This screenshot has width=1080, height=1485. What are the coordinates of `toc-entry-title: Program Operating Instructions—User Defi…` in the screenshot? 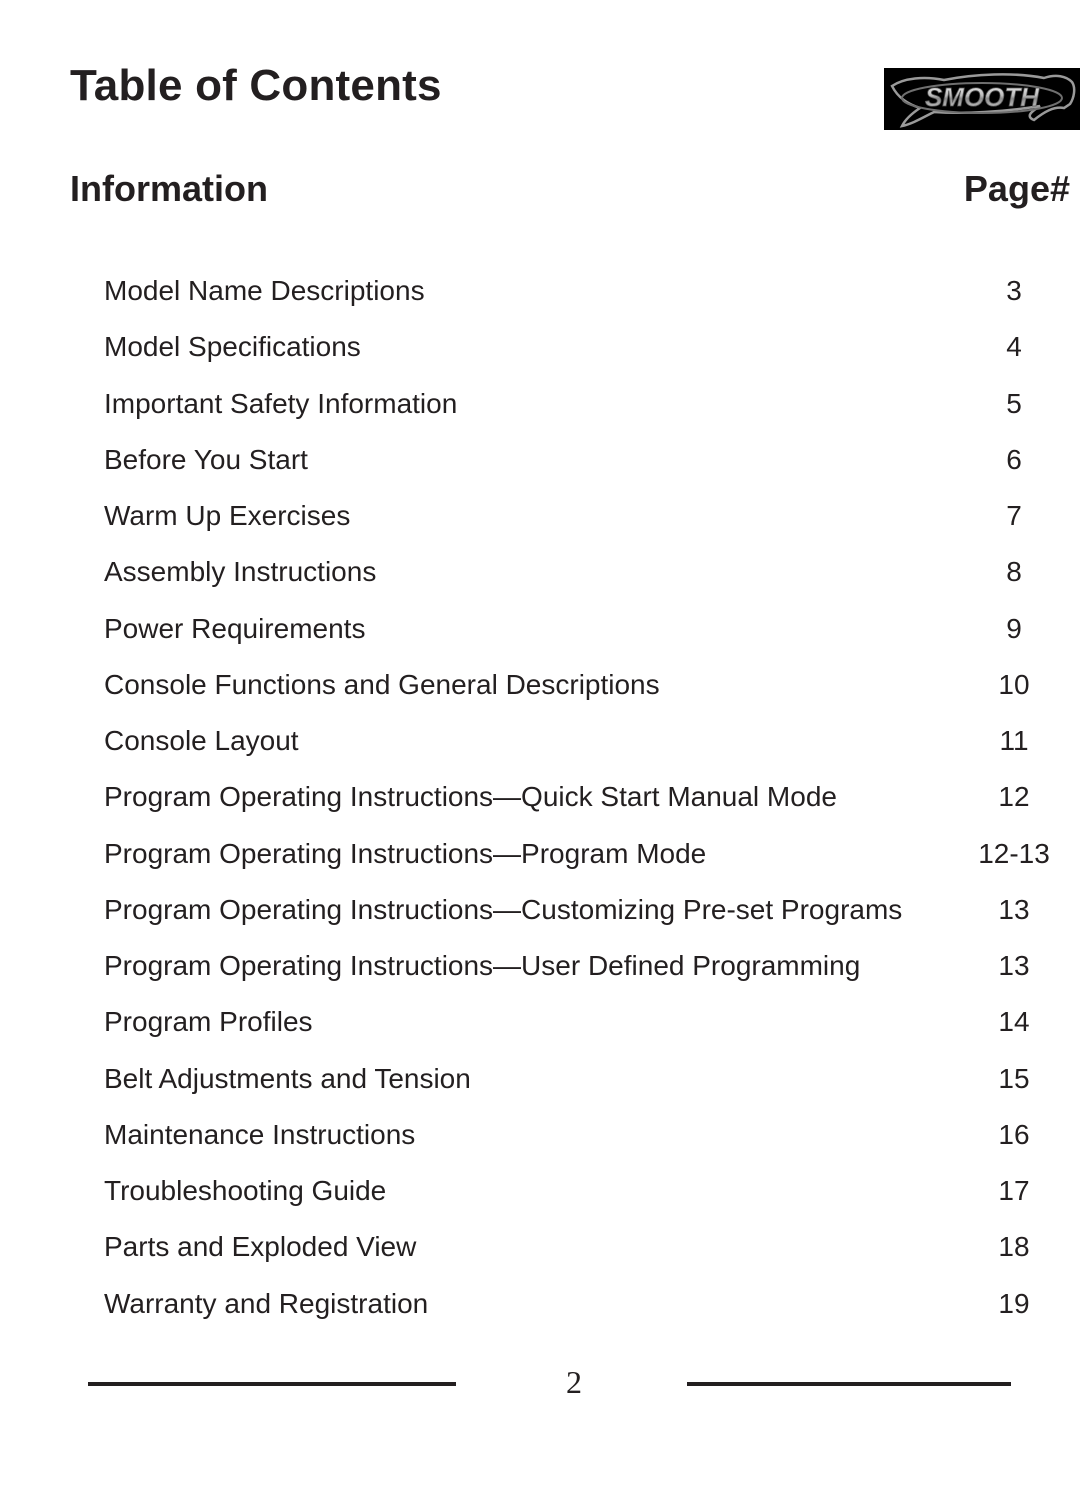 It's located at (482, 965).